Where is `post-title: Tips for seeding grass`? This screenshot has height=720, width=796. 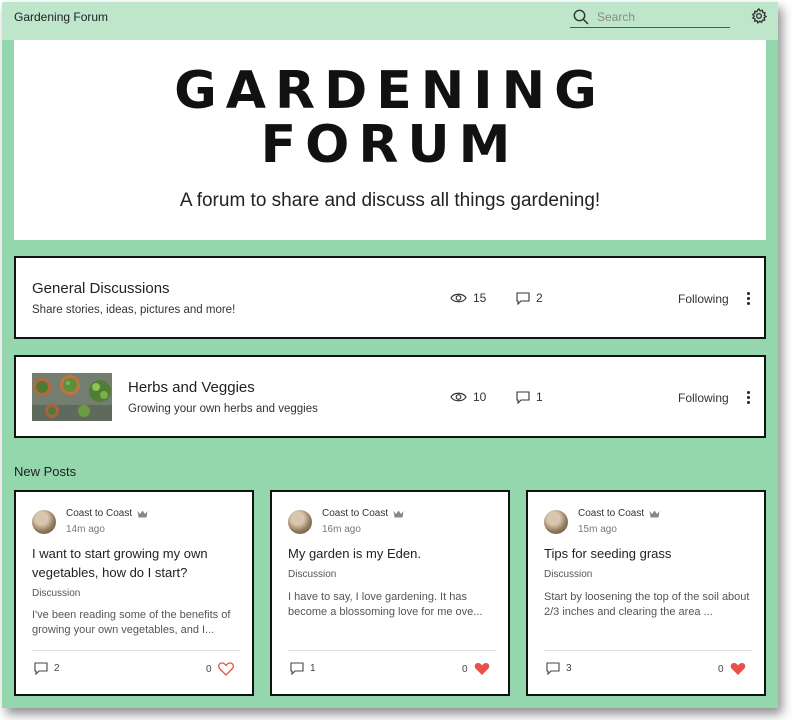 post-title: Tips for seeding grass is located at coordinates (649, 553).